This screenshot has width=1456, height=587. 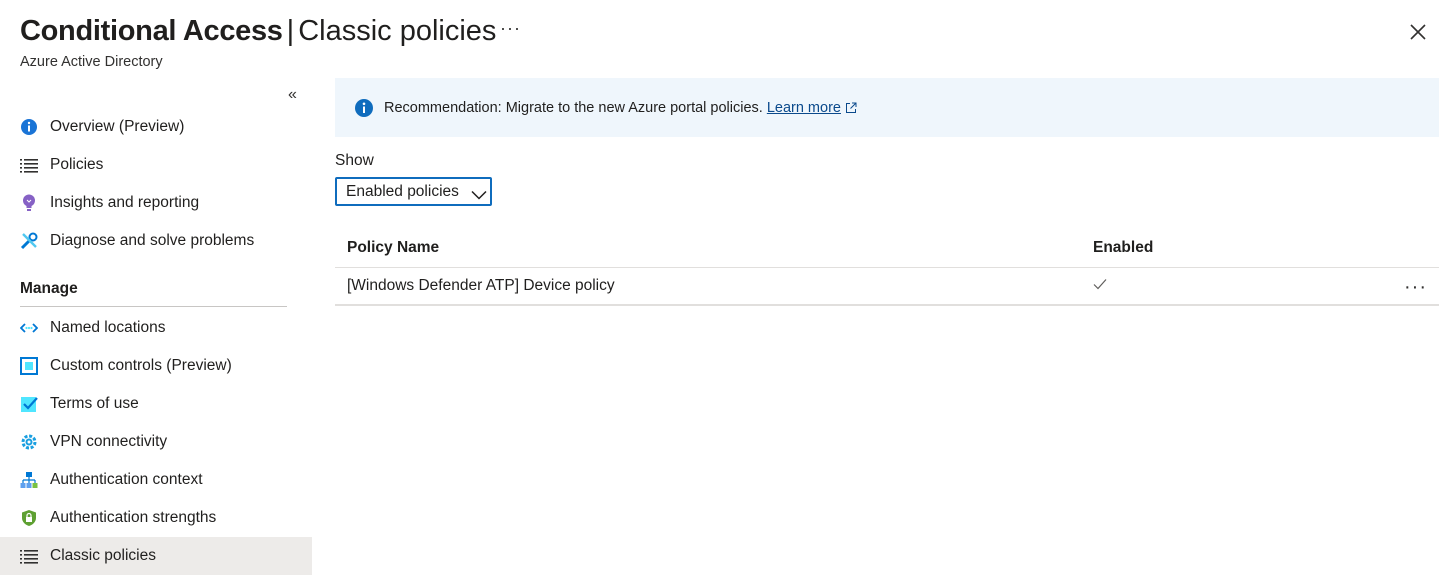 I want to click on external-link-icon, so click(x=851, y=108).